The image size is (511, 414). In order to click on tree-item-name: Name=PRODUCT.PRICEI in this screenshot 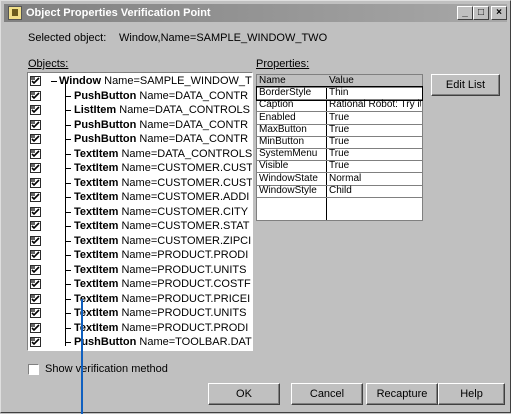, I will do `click(184, 298)`.